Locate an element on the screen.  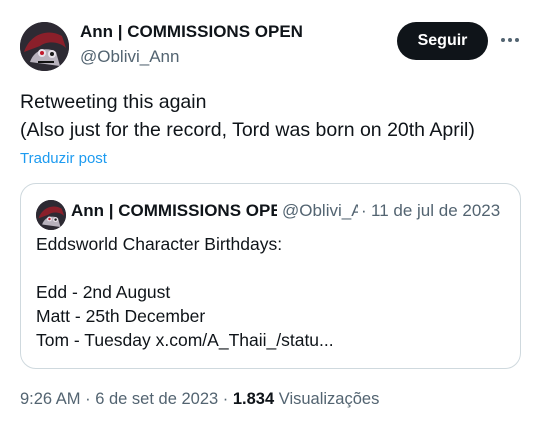
quoted-author-name: Ann | COMMISSIONS OPEN is located at coordinates (174, 210).